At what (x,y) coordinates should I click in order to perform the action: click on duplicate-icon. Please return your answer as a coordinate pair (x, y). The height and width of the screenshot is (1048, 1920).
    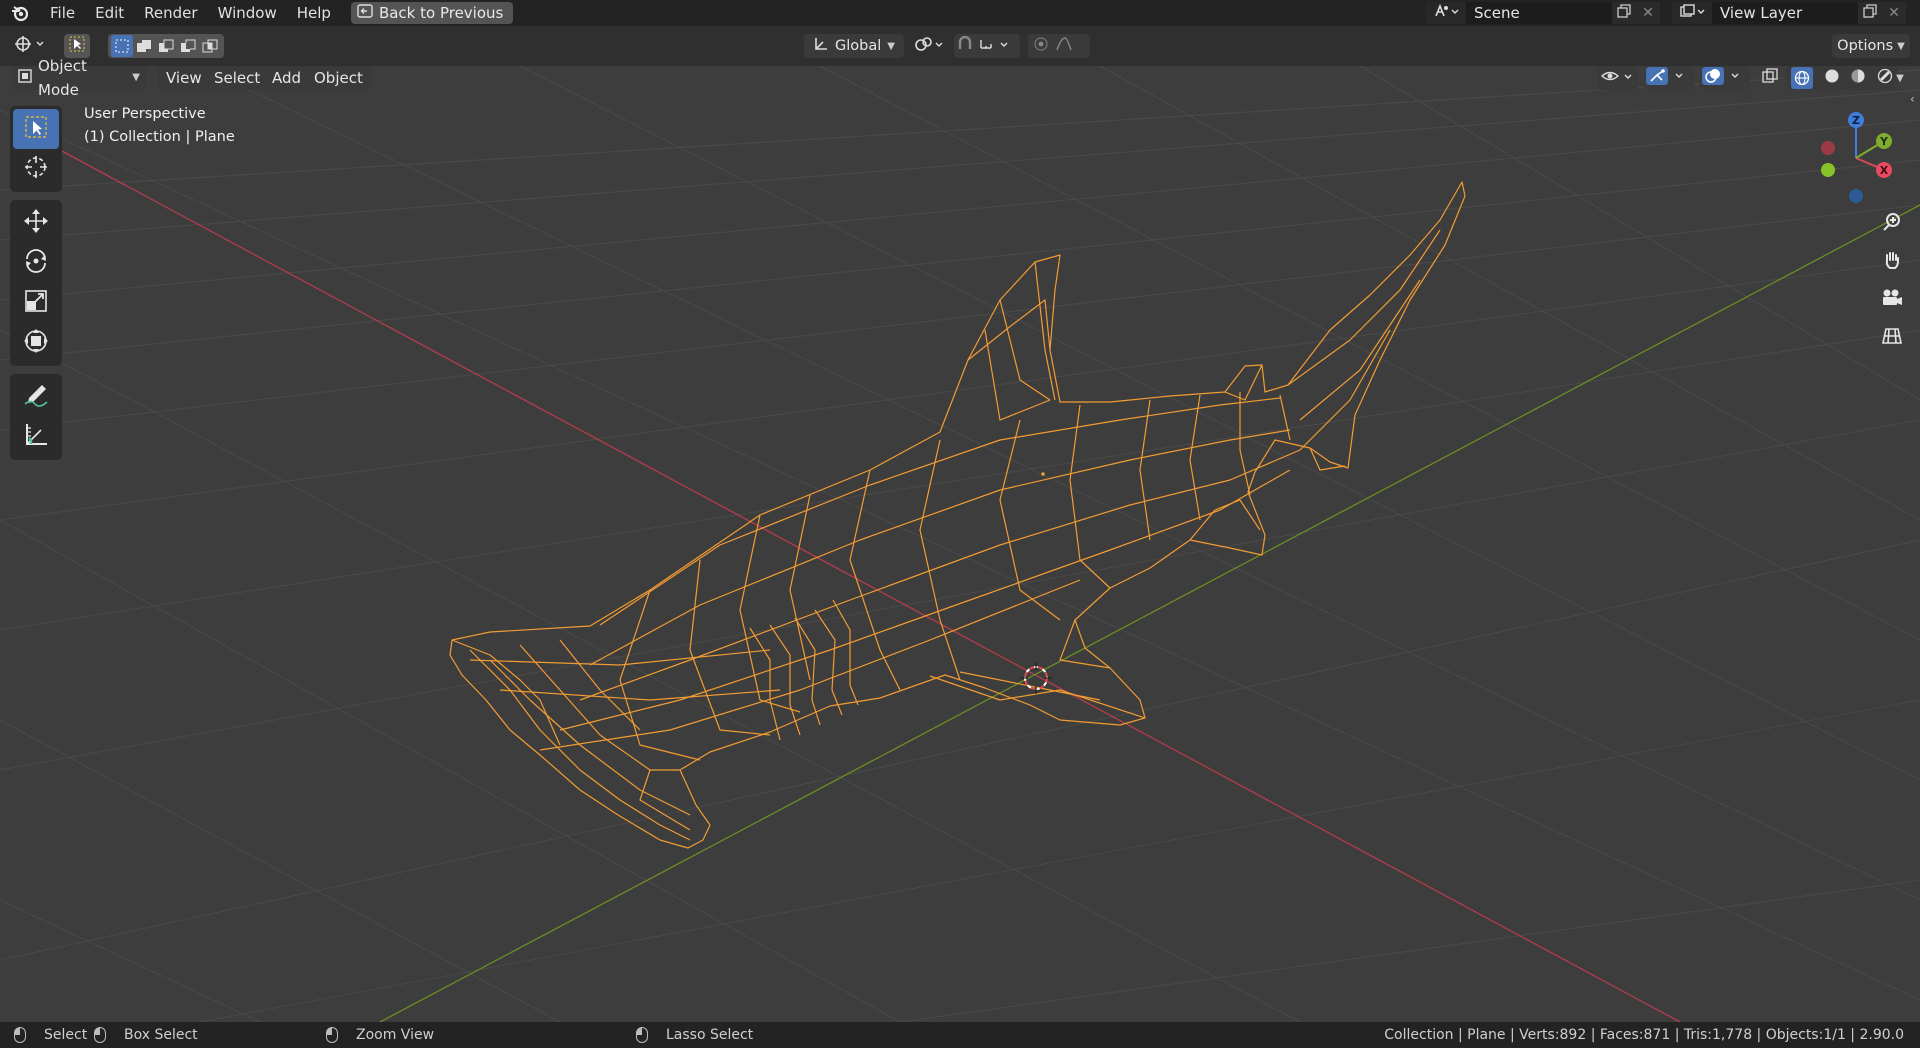
    Looking at the image, I should click on (1624, 13).